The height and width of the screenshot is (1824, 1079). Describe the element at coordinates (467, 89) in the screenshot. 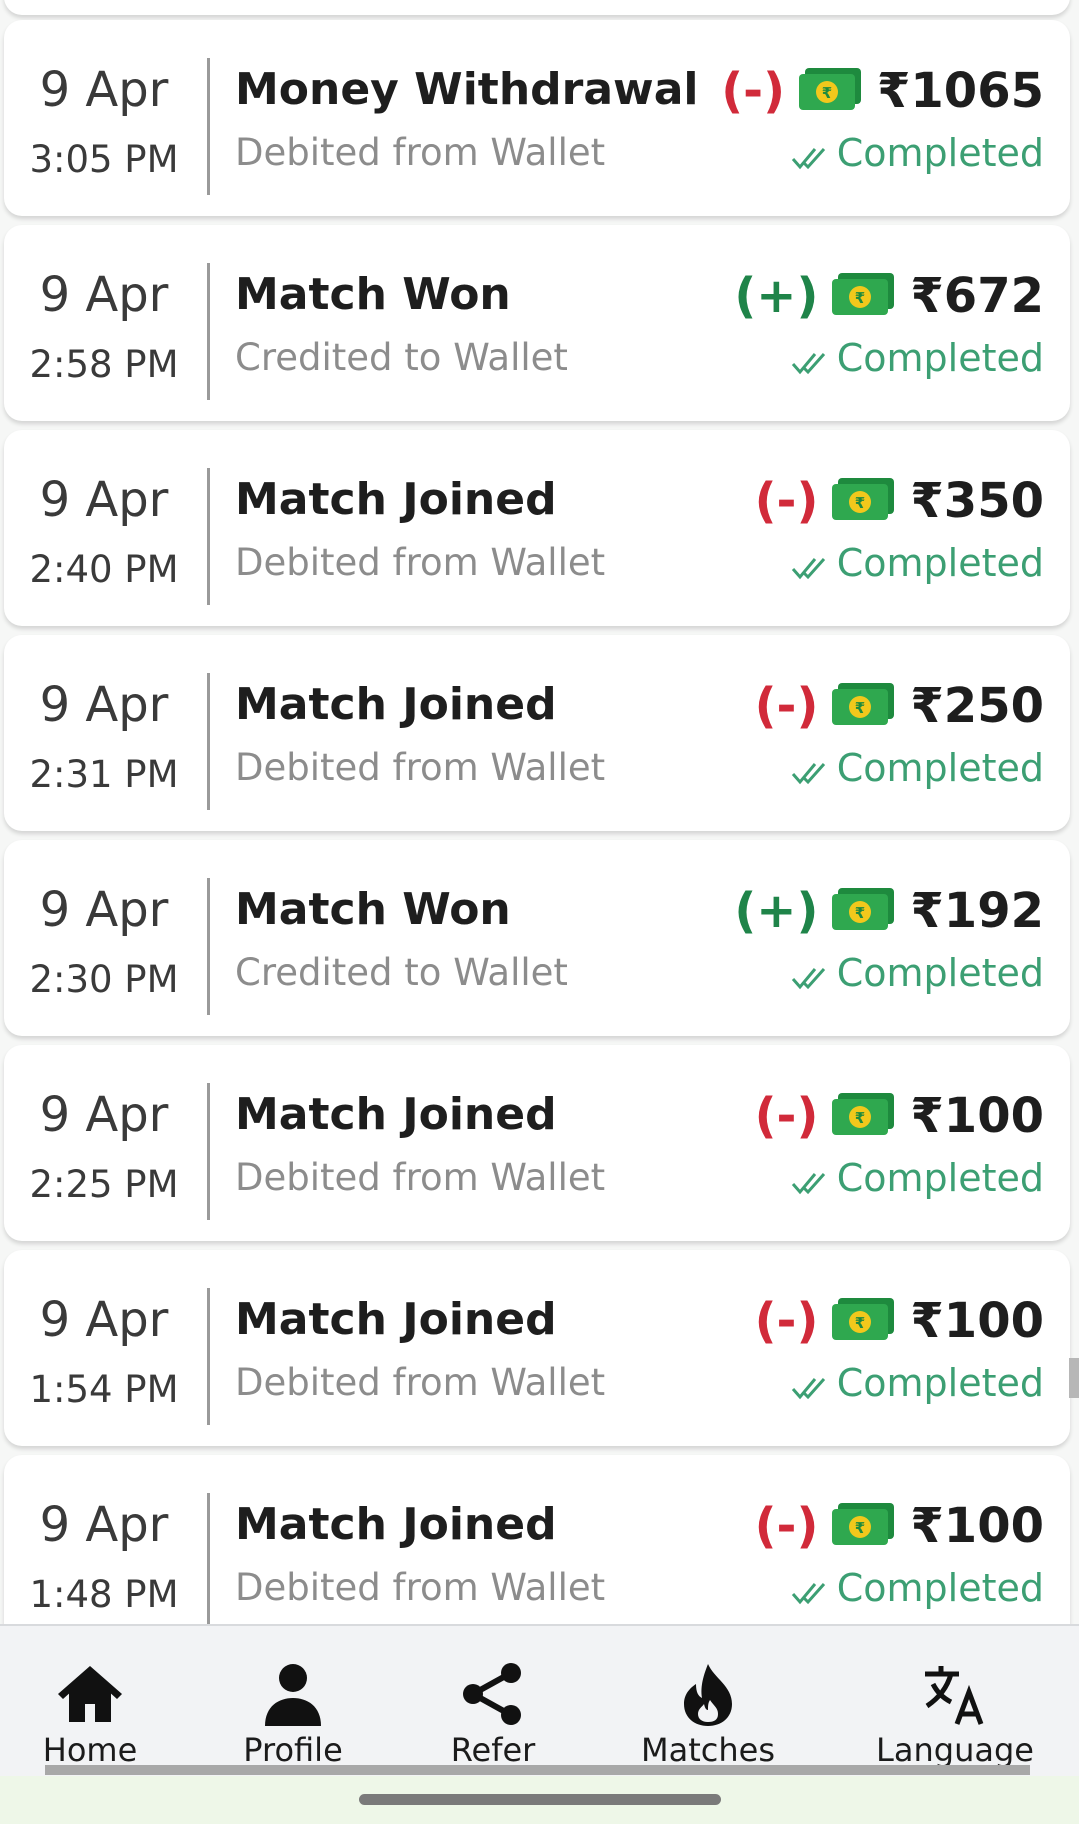

I see `transaction-title: Money Withdrawal` at that location.